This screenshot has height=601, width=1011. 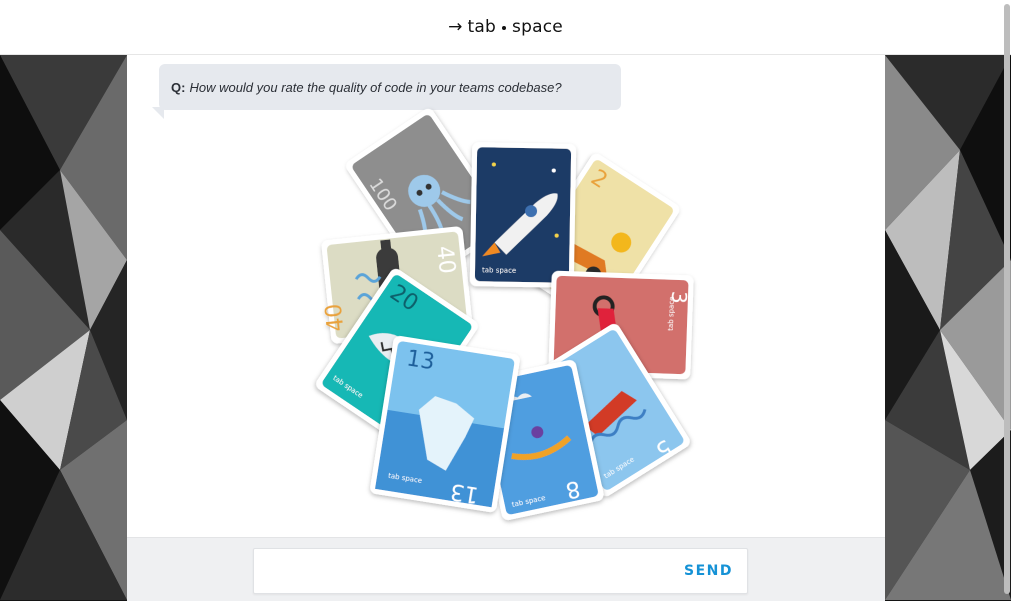 What do you see at coordinates (537, 27) in the screenshot?
I see `logo-word-space: space` at bounding box center [537, 27].